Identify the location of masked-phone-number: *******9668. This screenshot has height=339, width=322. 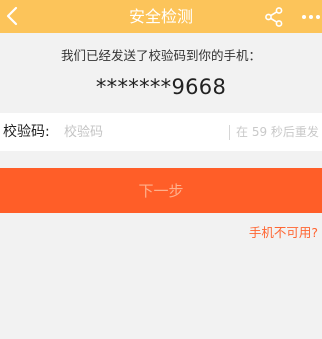
(161, 87).